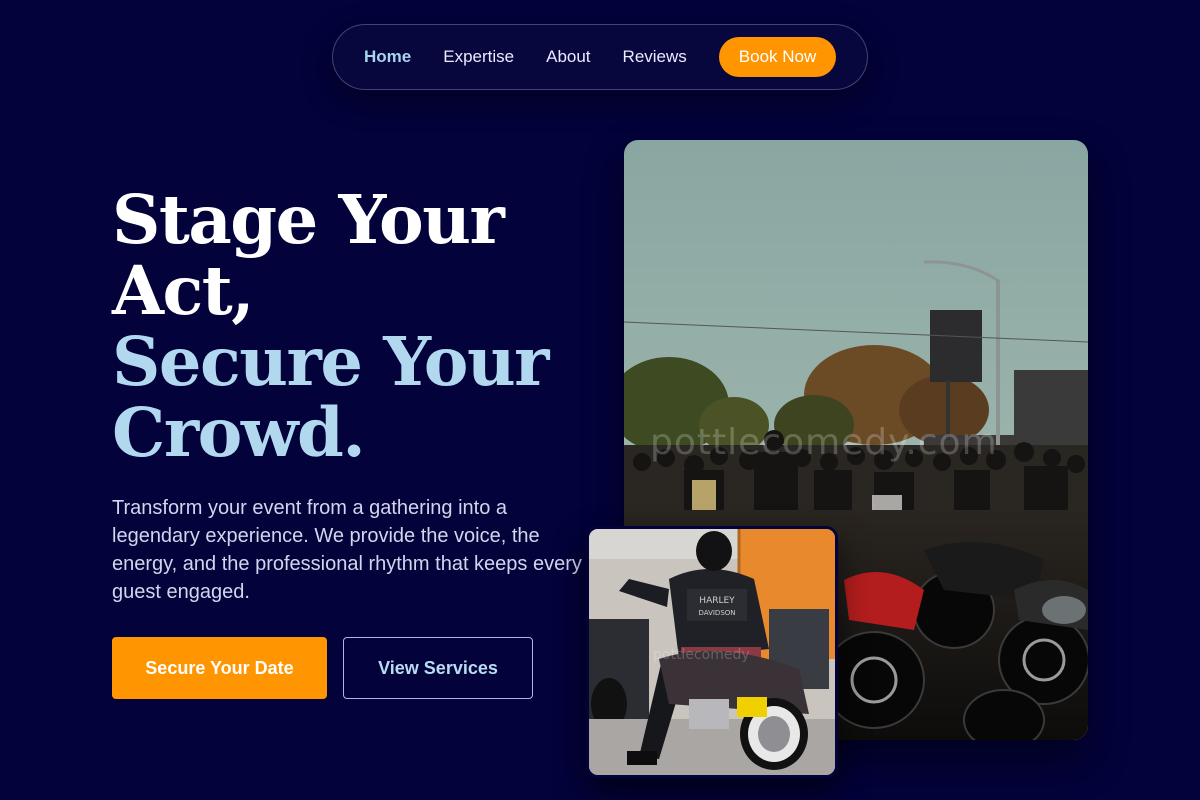  Describe the element at coordinates (717, 601) in the screenshot. I see `svg-text: HARLEY` at that location.